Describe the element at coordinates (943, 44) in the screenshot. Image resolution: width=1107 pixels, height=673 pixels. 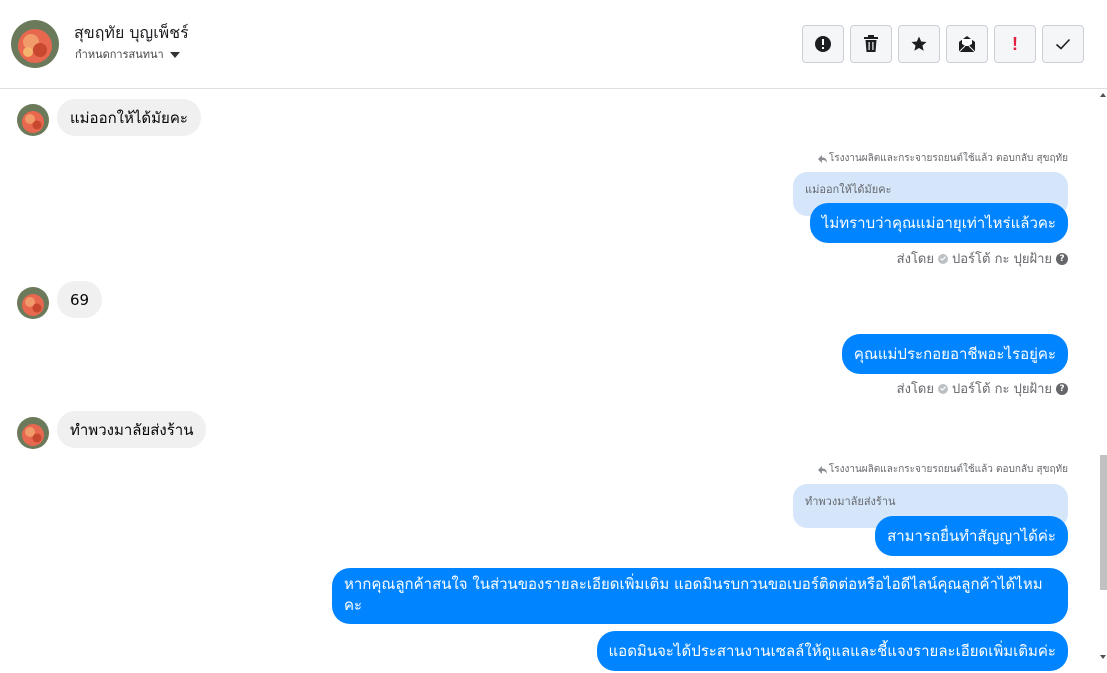
I see `header-toolbar: !` at that location.